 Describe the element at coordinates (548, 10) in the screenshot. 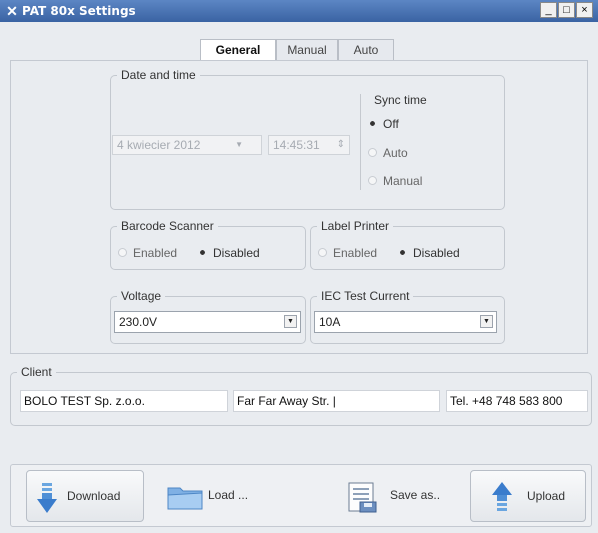

I see `minimize-button: _` at that location.